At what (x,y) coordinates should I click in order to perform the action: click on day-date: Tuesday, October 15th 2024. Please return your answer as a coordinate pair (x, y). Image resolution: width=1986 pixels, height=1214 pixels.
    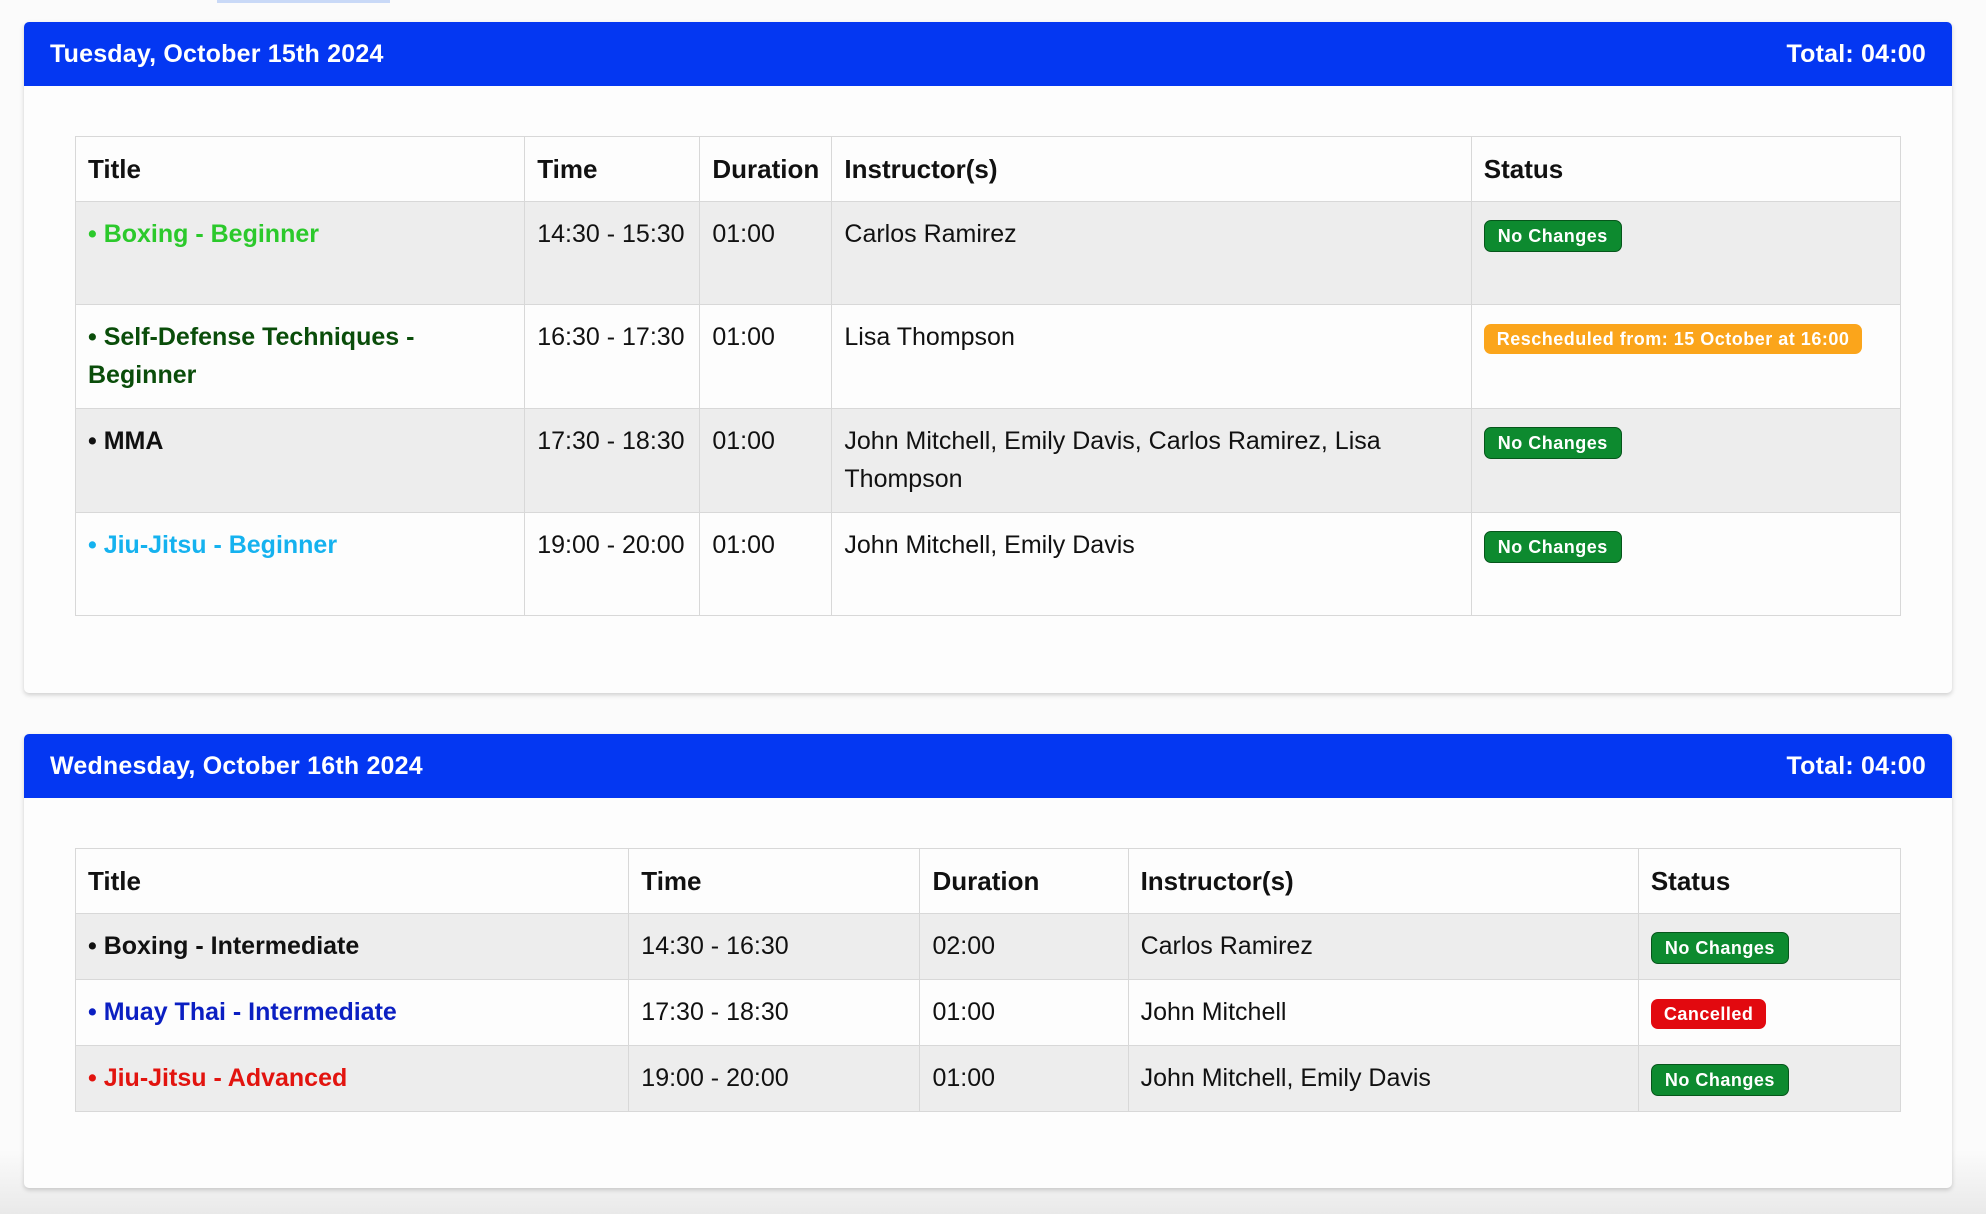
    Looking at the image, I should click on (217, 53).